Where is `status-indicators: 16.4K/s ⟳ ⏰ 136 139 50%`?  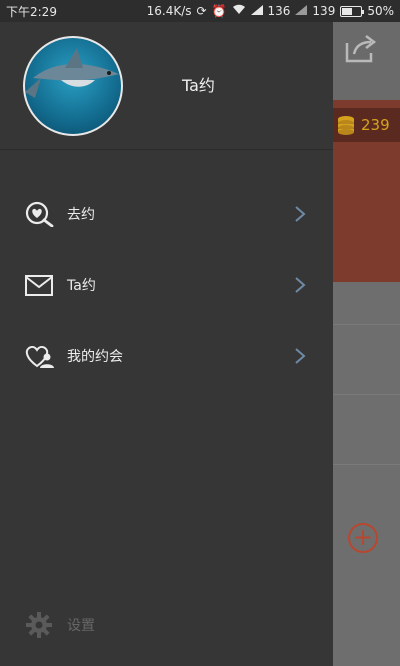 status-indicators: 16.4K/s ⟳ ⏰ 136 139 50% is located at coordinates (270, 11).